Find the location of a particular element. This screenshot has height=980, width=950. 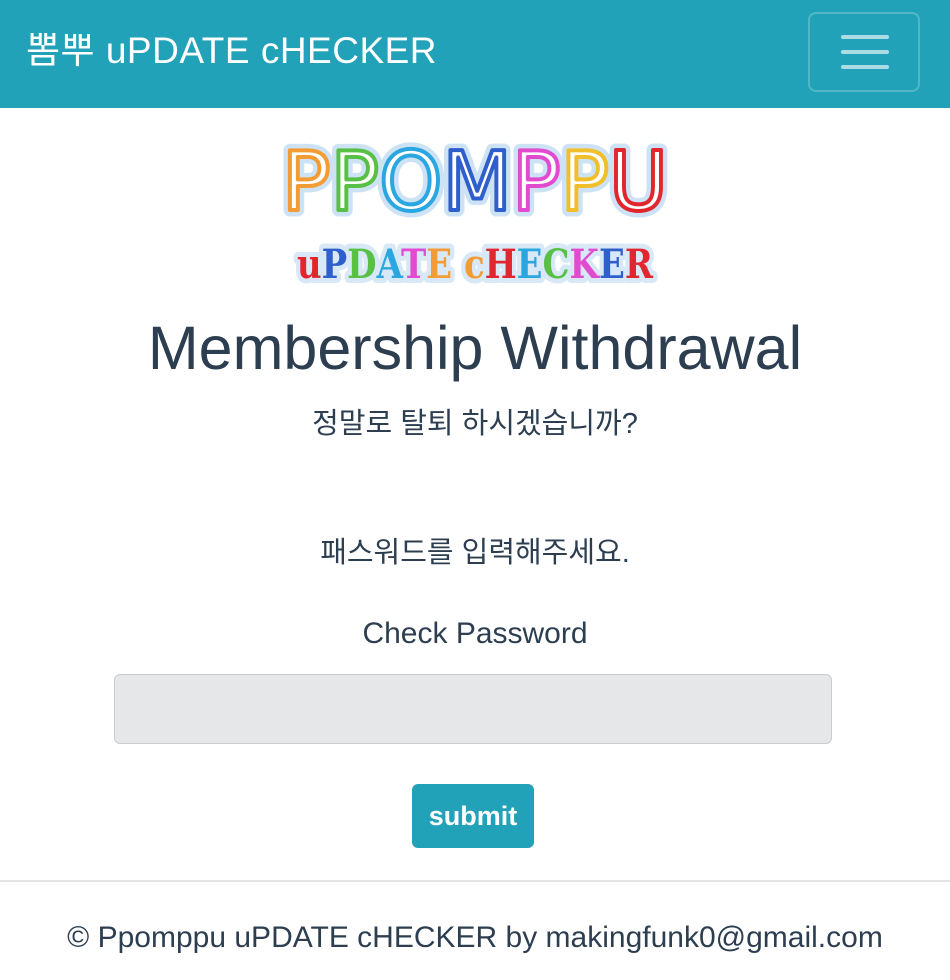

footer-divider is located at coordinates (475, 881).